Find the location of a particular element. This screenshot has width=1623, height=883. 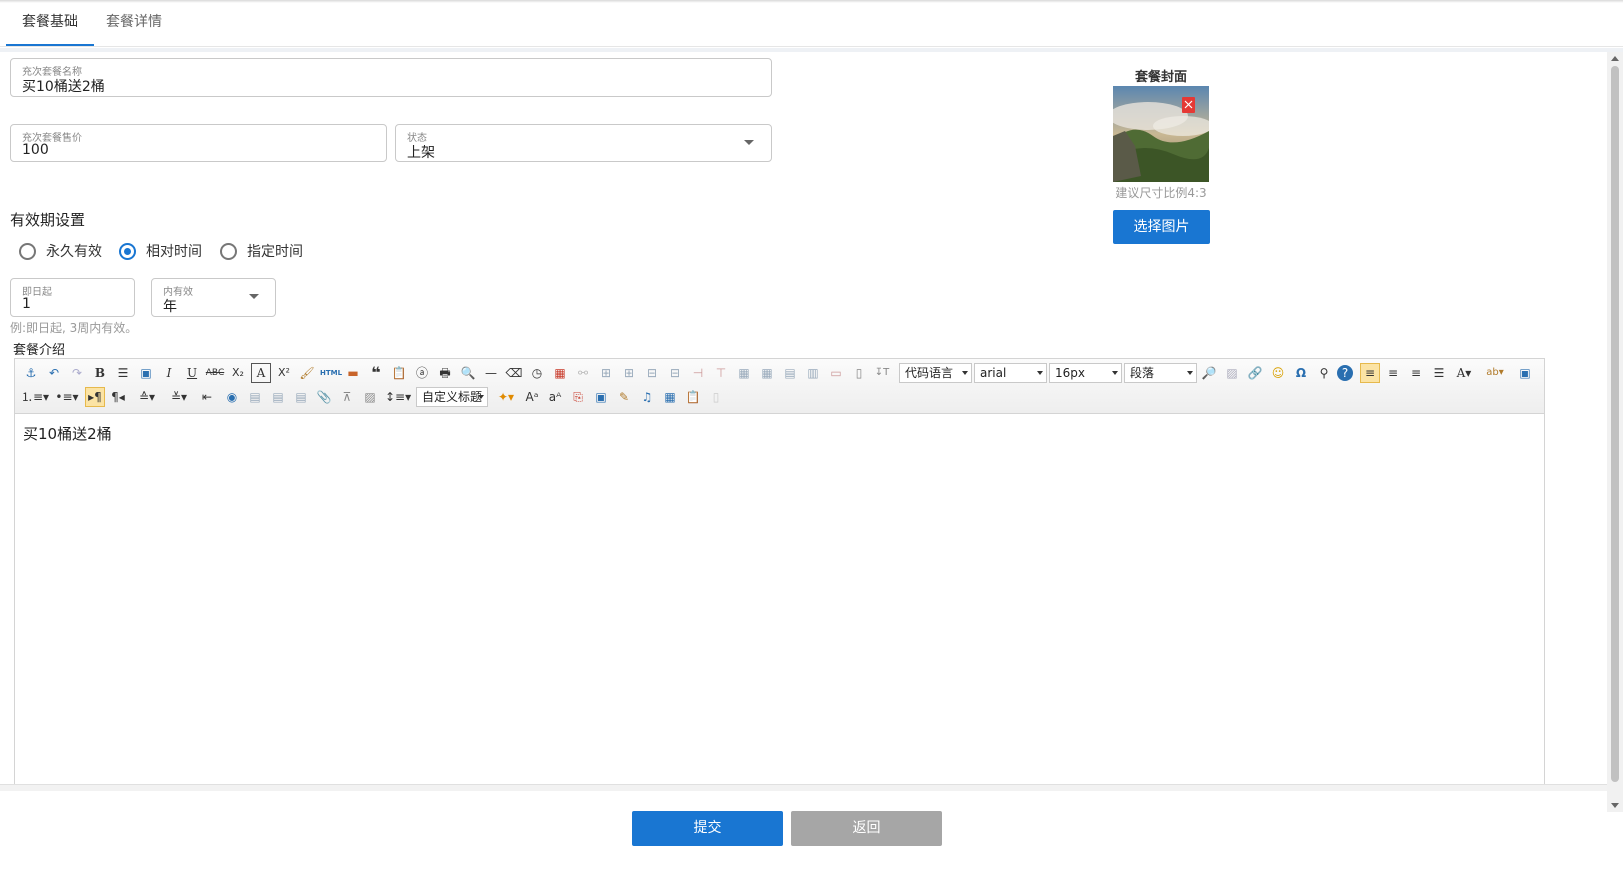

eraser-icon: ⌫ is located at coordinates (514, 373).